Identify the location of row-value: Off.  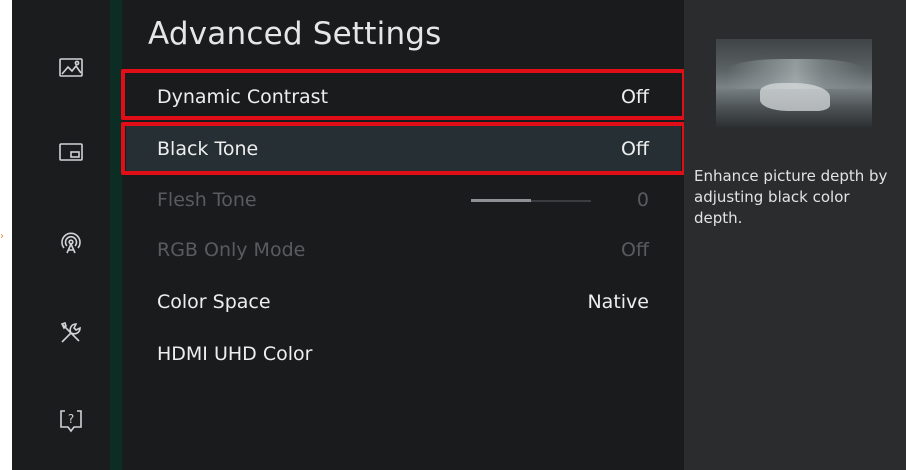
(634, 250).